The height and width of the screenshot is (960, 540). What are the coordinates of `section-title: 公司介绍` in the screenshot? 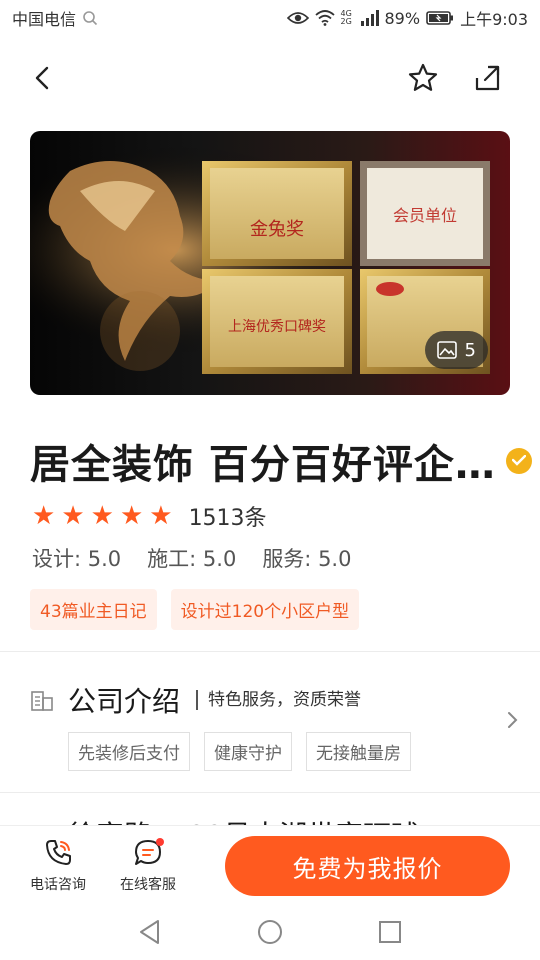 It's located at (124, 701).